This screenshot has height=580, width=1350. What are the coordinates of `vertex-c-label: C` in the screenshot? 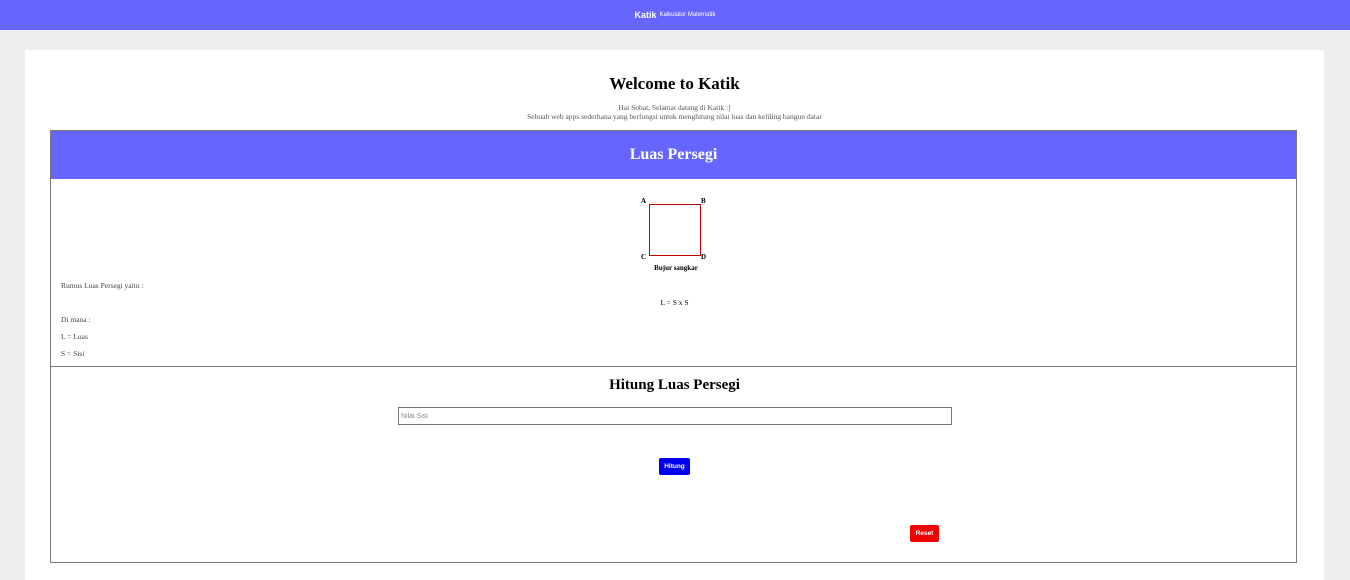 It's located at (644, 257).